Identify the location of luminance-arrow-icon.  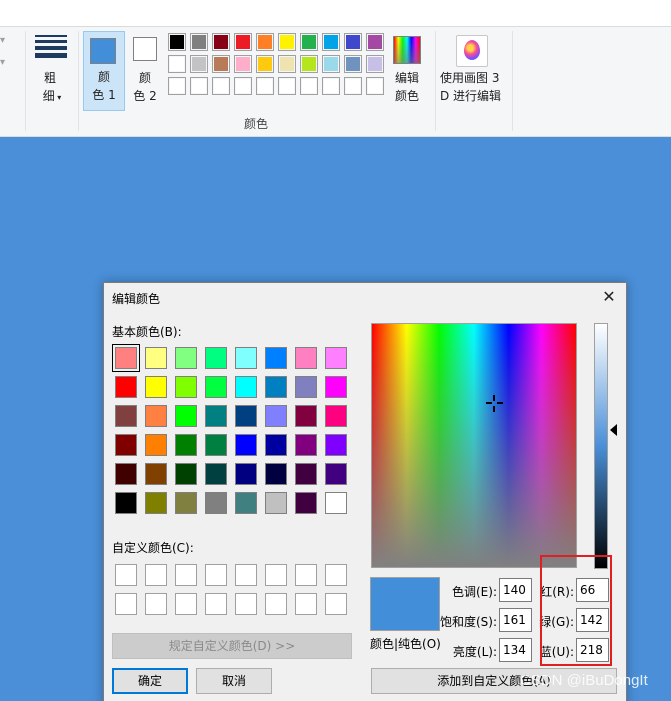
(613, 430).